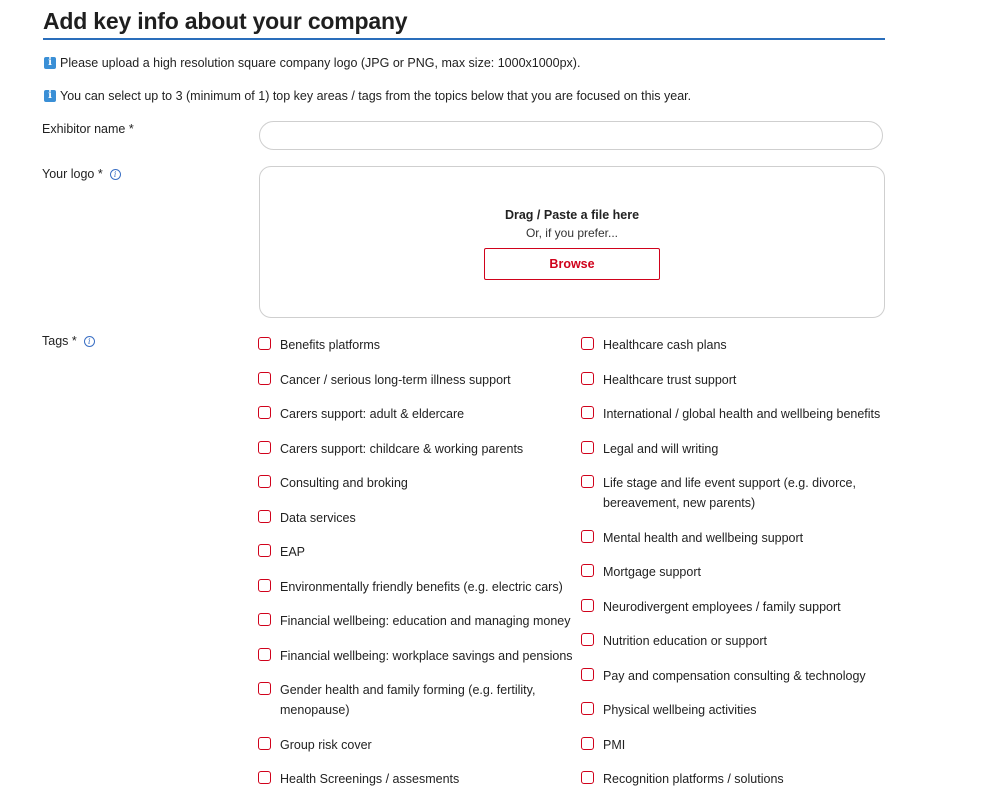 The image size is (1000, 808). What do you see at coordinates (344, 483) in the screenshot?
I see `tag-label: Consulting and broking` at bounding box center [344, 483].